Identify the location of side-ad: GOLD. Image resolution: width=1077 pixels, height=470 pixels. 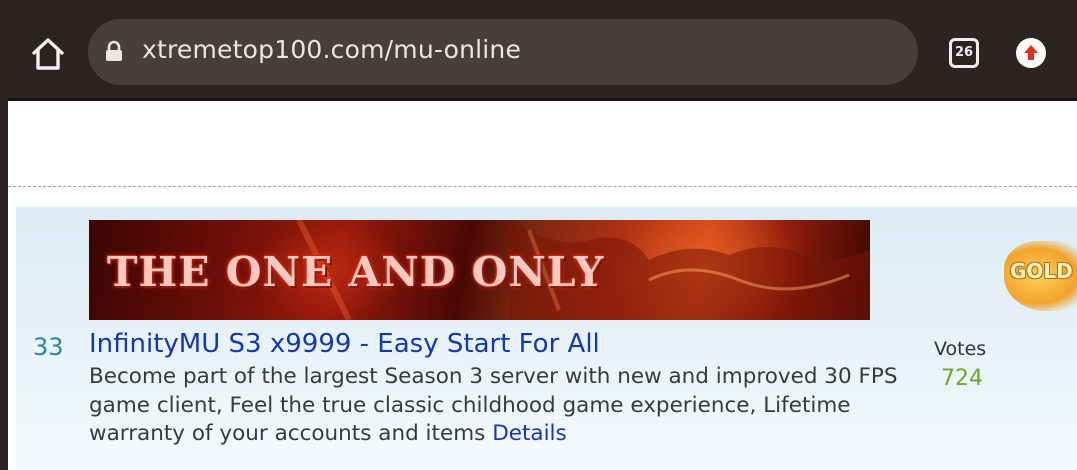
(1040, 280).